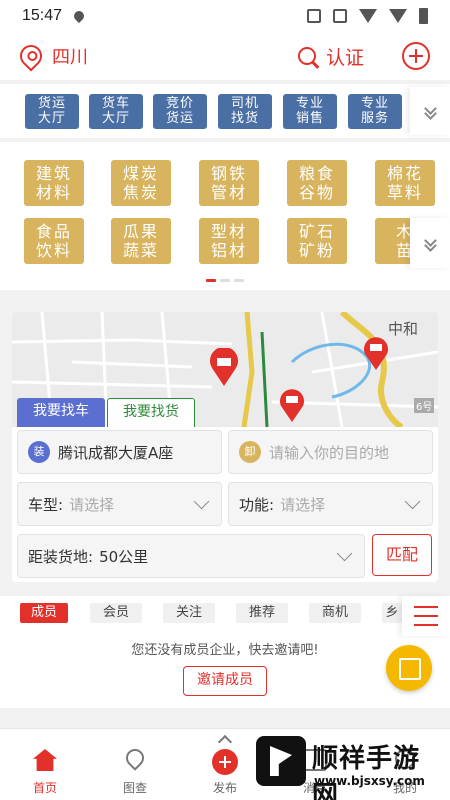 This screenshot has width=450, height=800. I want to click on tab-find-truck: 我要找车, so click(61, 412).